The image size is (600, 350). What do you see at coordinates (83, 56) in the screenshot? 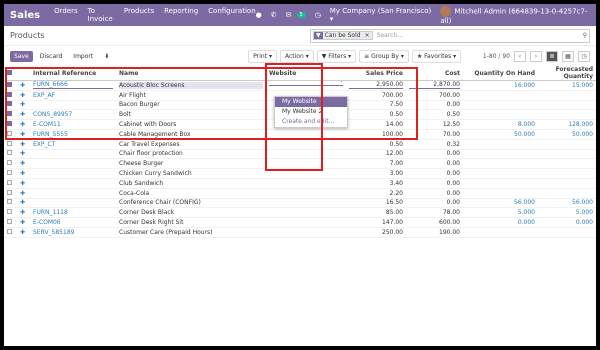
I see `import-button: Import` at bounding box center [83, 56].